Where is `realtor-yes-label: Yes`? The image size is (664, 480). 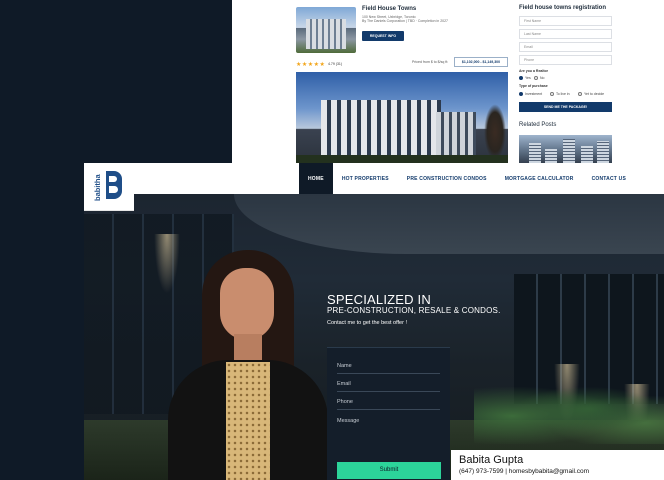
realtor-yes-label: Yes is located at coordinates (528, 78).